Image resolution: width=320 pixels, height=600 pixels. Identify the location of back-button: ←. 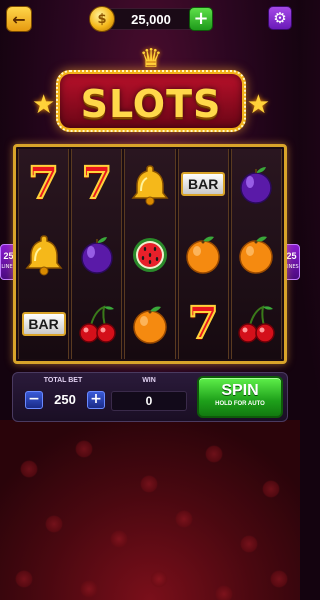
(19, 19).